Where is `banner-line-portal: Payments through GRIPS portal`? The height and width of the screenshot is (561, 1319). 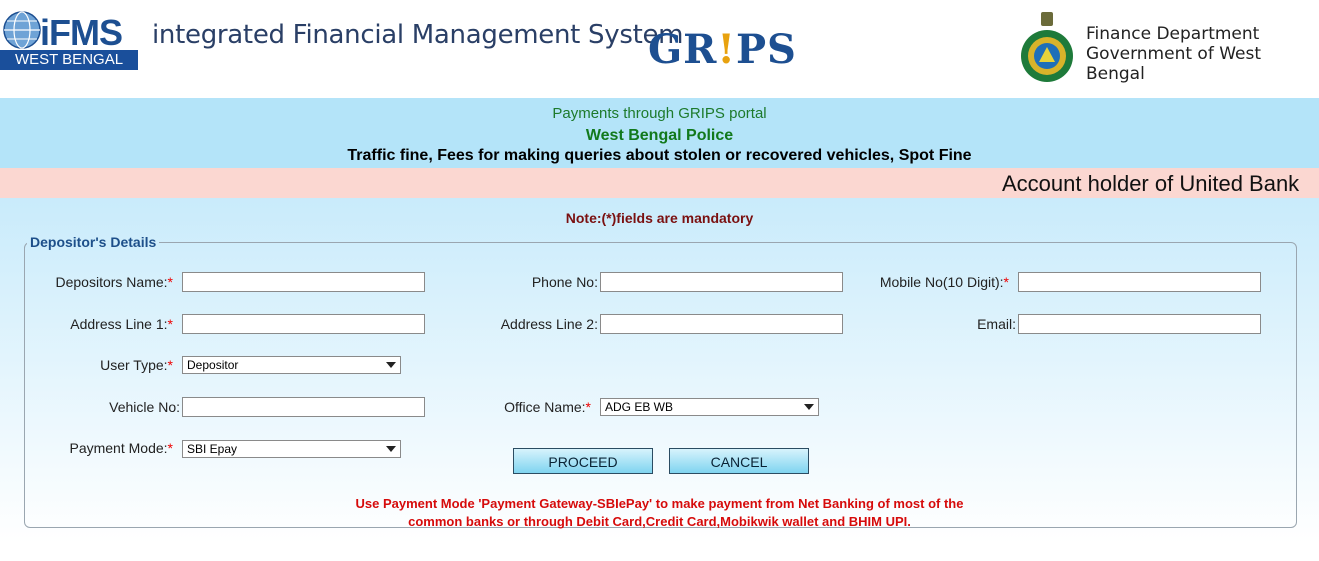
banner-line-portal: Payments through GRIPS portal is located at coordinates (659, 113).